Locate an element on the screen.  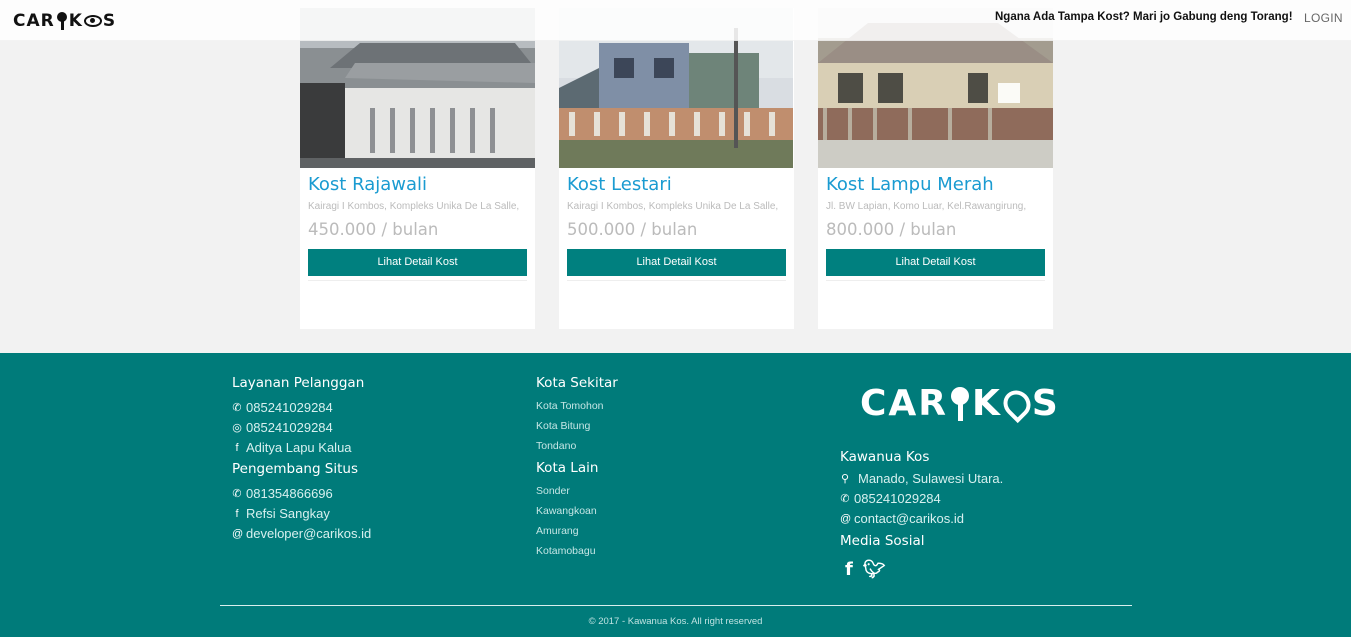
cs-whatsapp: ◎ 085241029284 is located at coordinates (301, 427).